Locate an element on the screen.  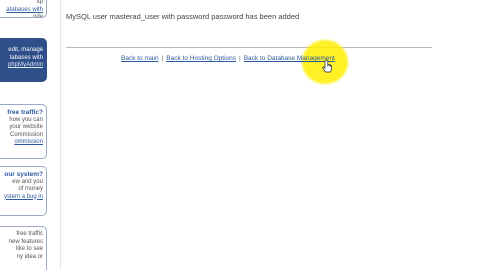
sidebar-link: ystem a bug in is located at coordinates (22, 198).